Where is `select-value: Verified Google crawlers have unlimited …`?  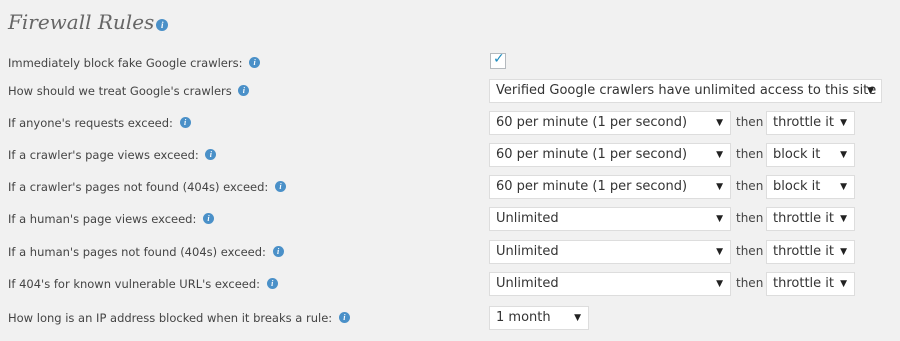
select-value: Verified Google crawlers have unlimited … is located at coordinates (686, 90).